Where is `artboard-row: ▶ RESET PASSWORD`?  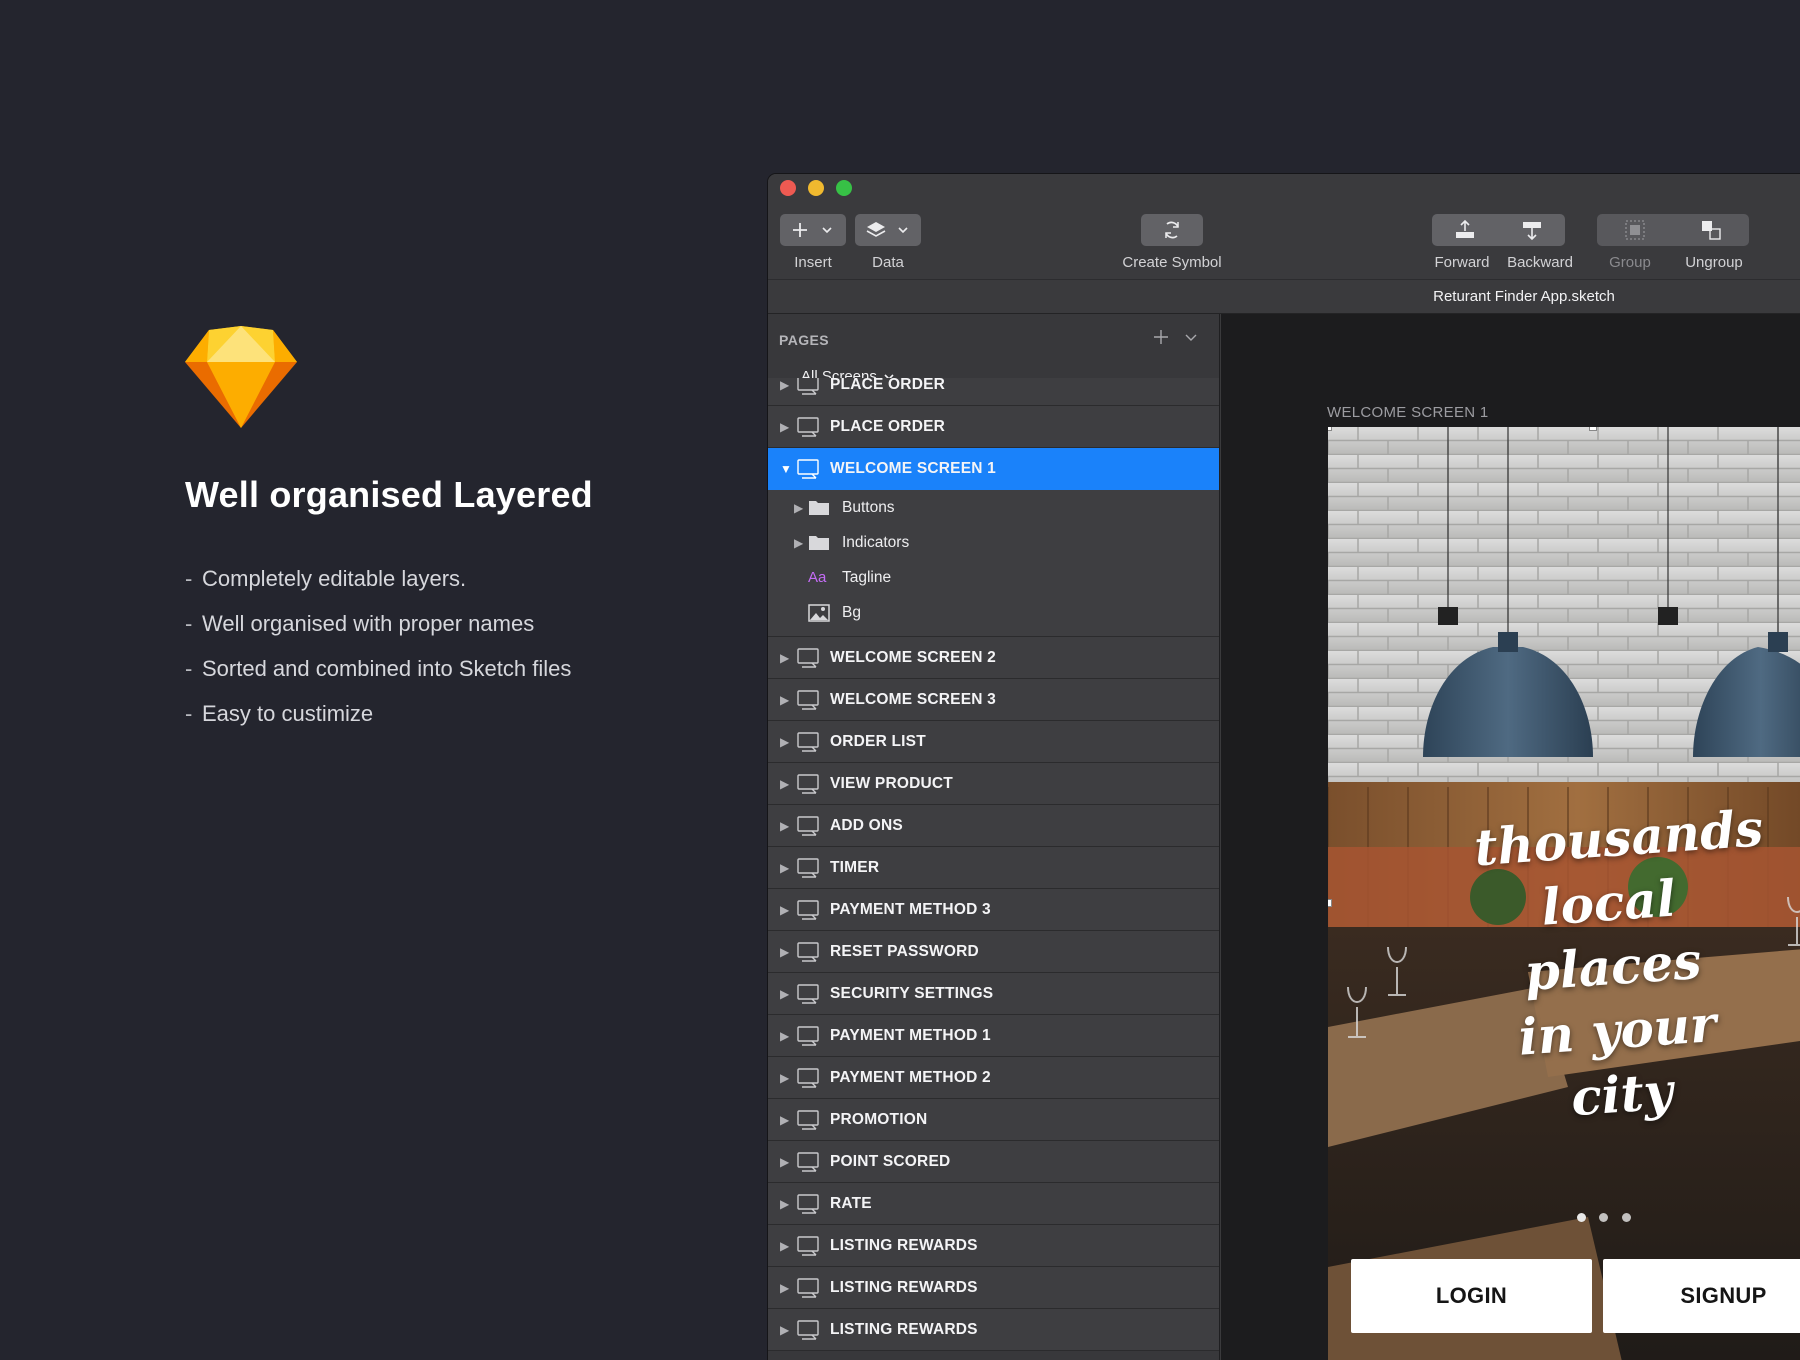
artboard-row: ▶ RESET PASSWORD is located at coordinates (993, 952).